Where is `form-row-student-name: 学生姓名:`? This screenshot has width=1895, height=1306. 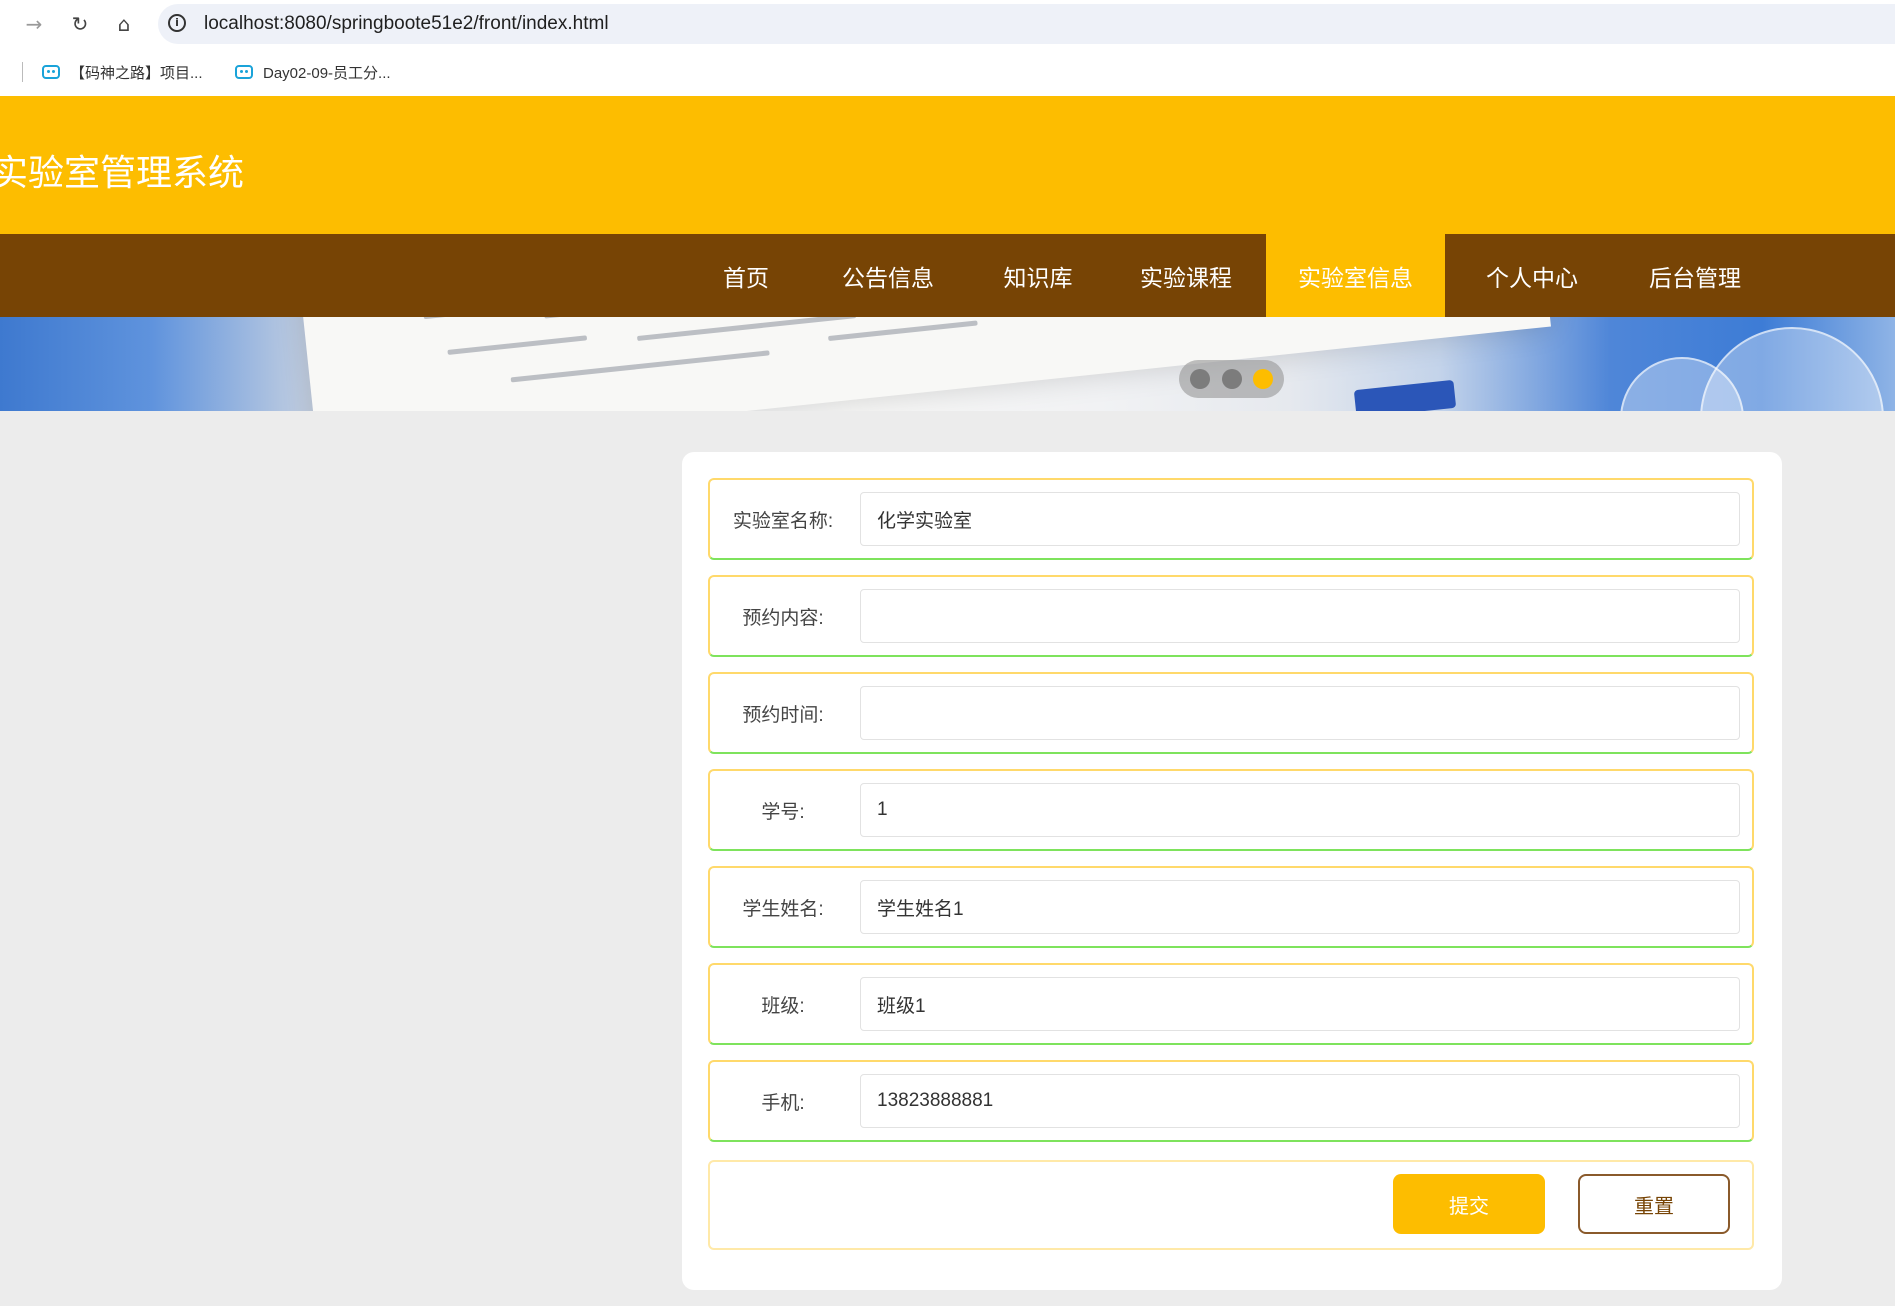 form-row-student-name: 学生姓名: is located at coordinates (1231, 907).